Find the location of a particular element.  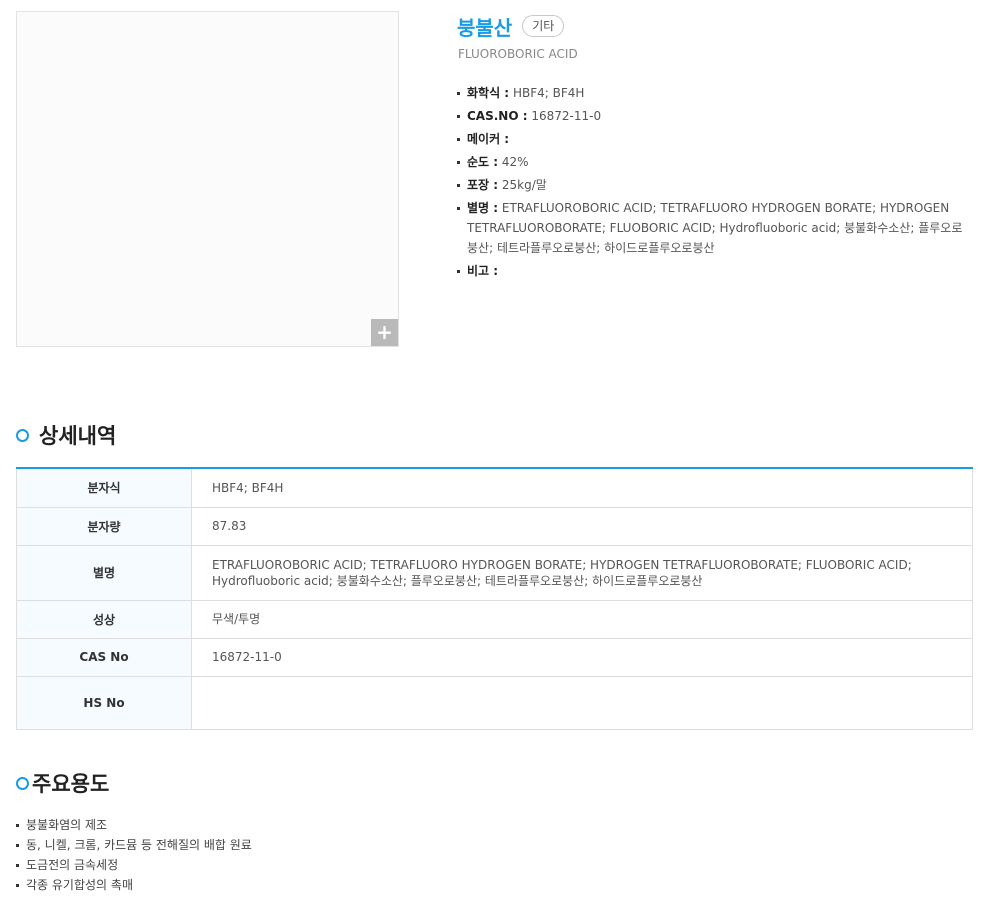

row-label: 성상 is located at coordinates (104, 619).